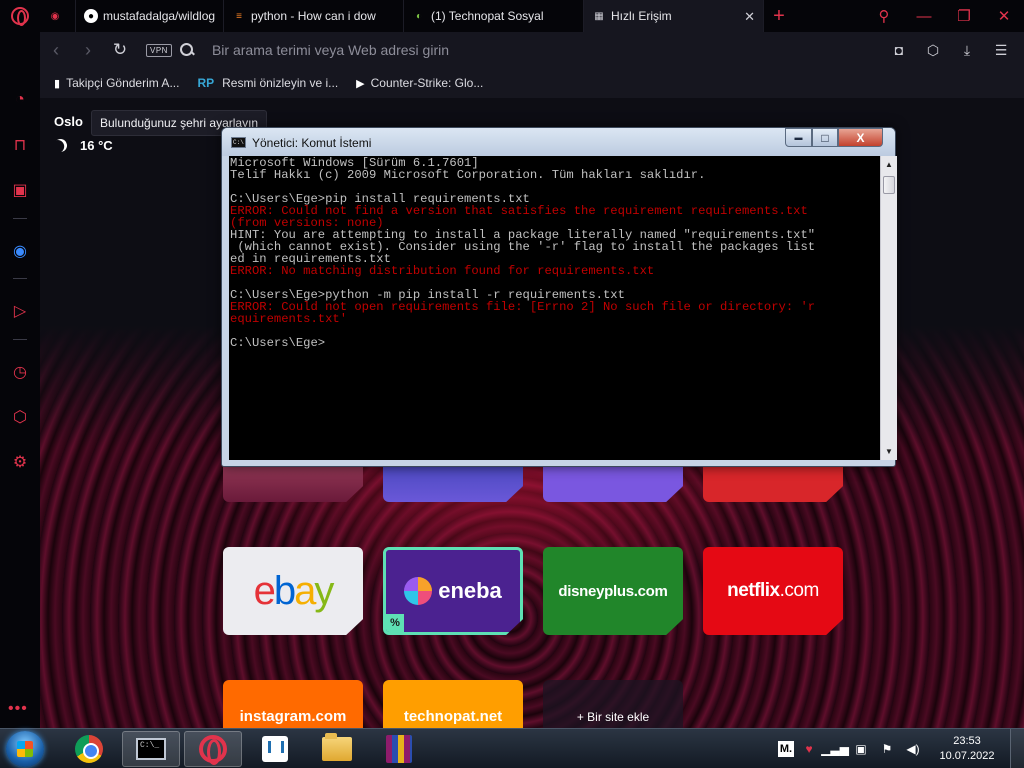 Image resolution: width=1024 pixels, height=768 pixels. I want to click on tab-label: Hızlı Erişim, so click(641, 16).